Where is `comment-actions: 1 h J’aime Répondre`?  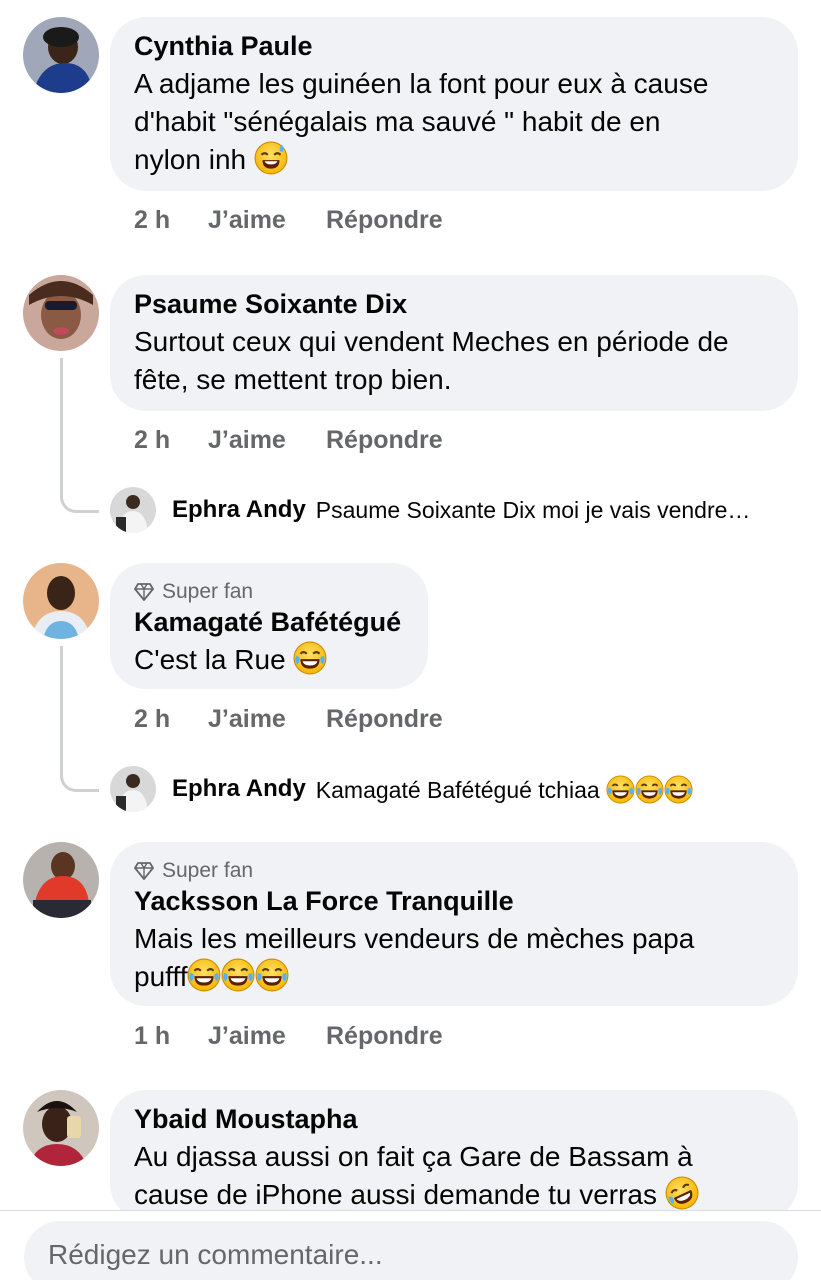
comment-actions: 1 h J’aime Répondre is located at coordinates (288, 1036).